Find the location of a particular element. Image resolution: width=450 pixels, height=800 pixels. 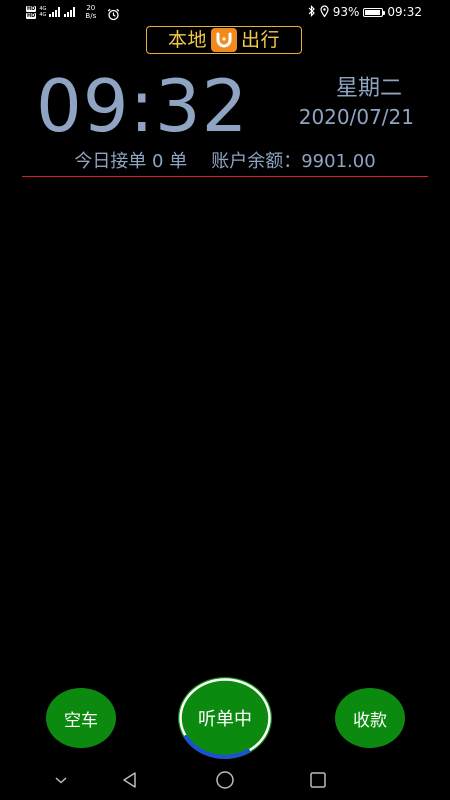

battery-percent: 93% is located at coordinates (346, 12).